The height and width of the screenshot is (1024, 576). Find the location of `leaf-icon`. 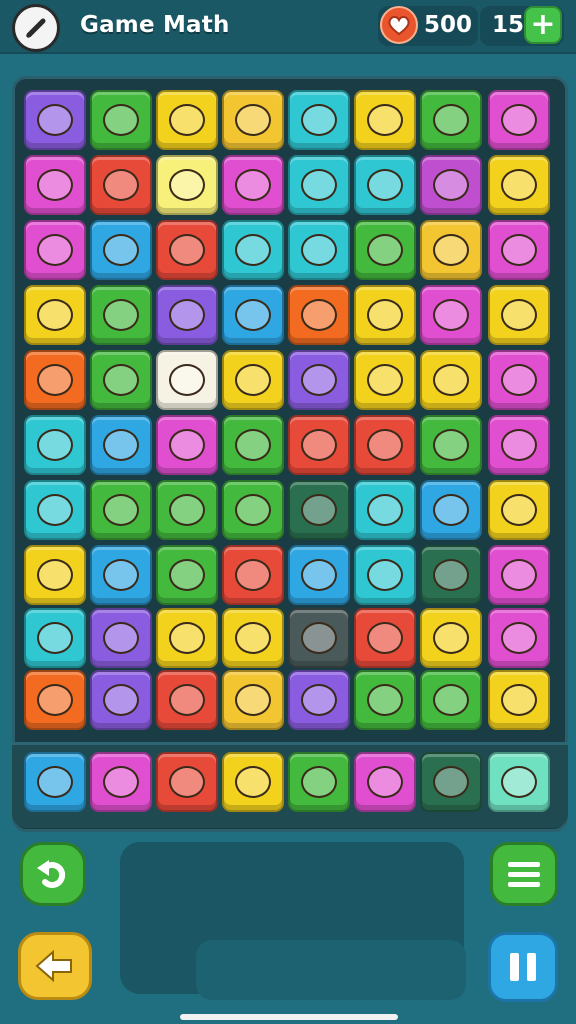

leaf-icon is located at coordinates (385, 315).